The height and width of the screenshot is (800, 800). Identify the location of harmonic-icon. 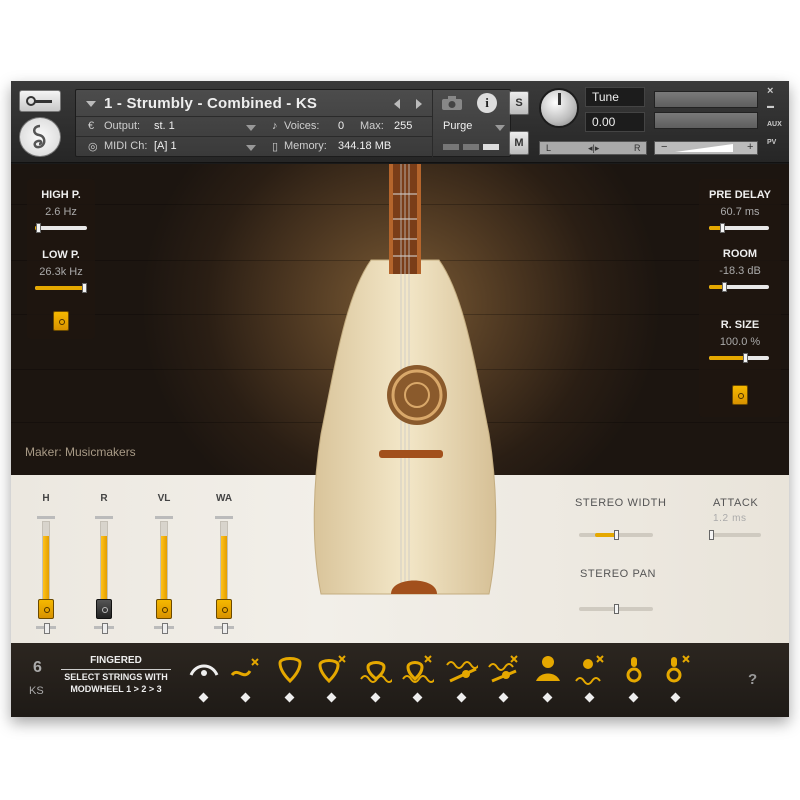
(634, 669).